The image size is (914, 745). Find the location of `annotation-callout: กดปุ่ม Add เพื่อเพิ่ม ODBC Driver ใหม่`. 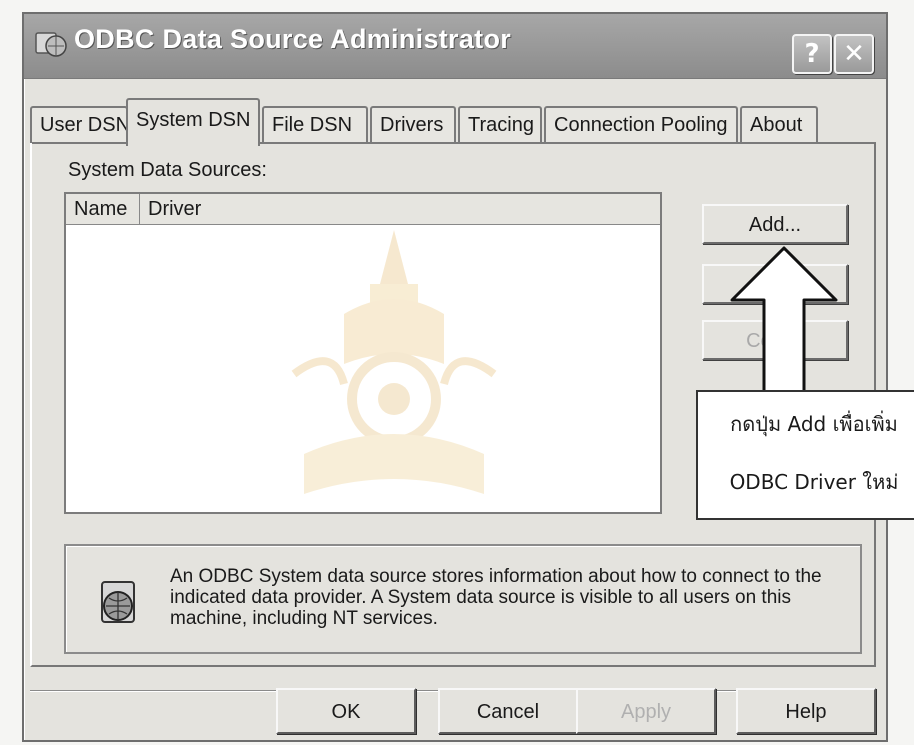

annotation-callout: กดปุ่ม Add เพื่อเพิ่ม ODBC Driver ใหม่ is located at coordinates (805, 455).